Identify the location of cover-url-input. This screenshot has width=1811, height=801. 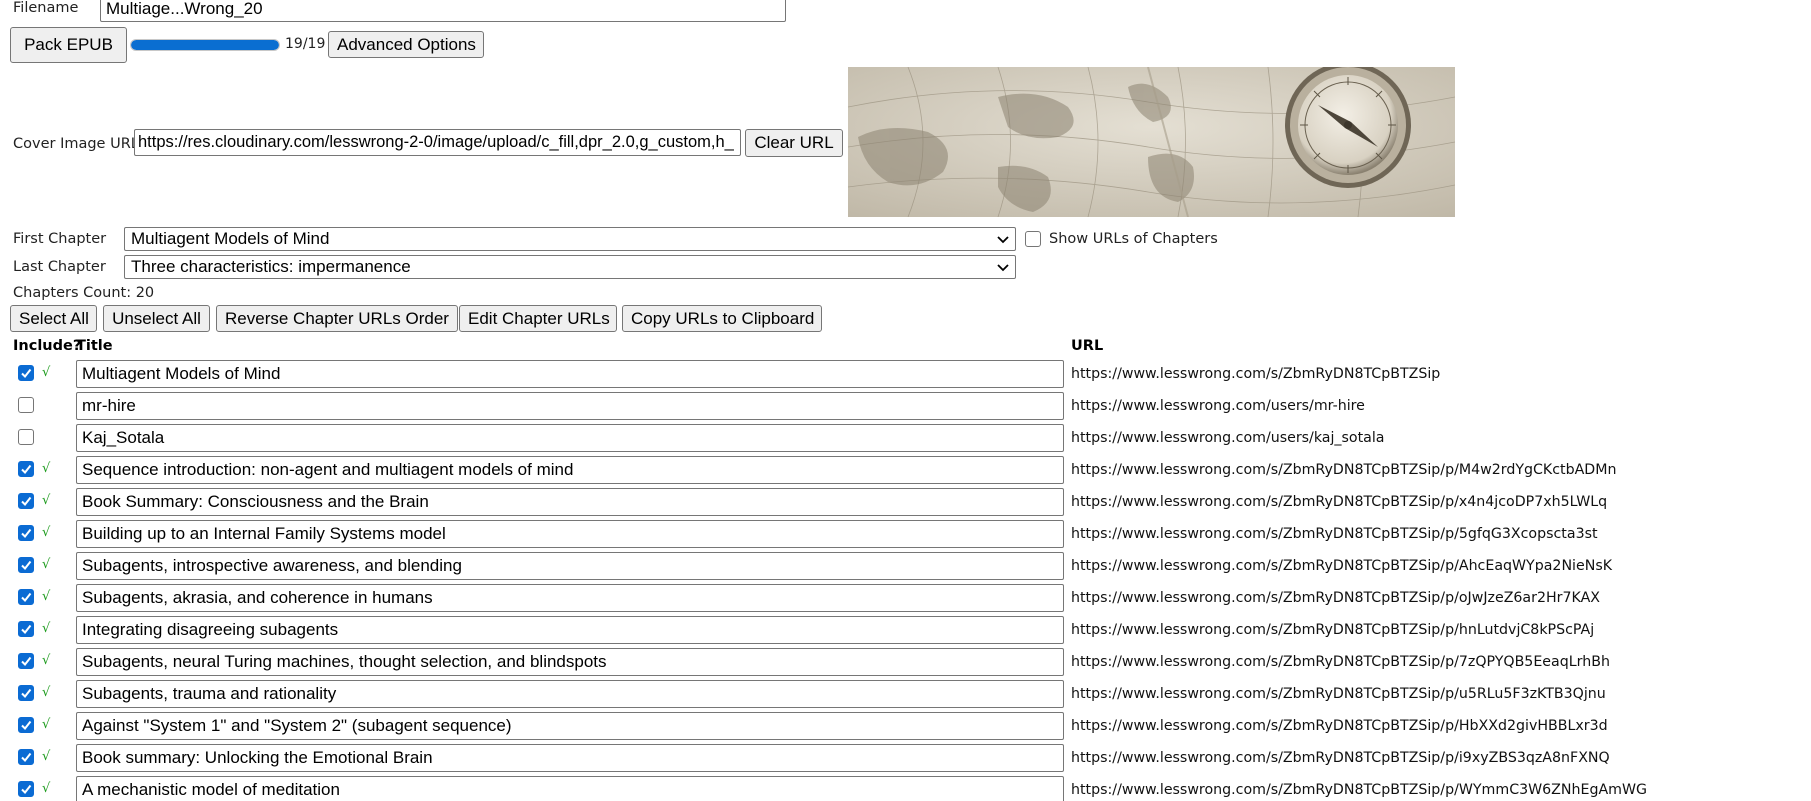
(437, 142).